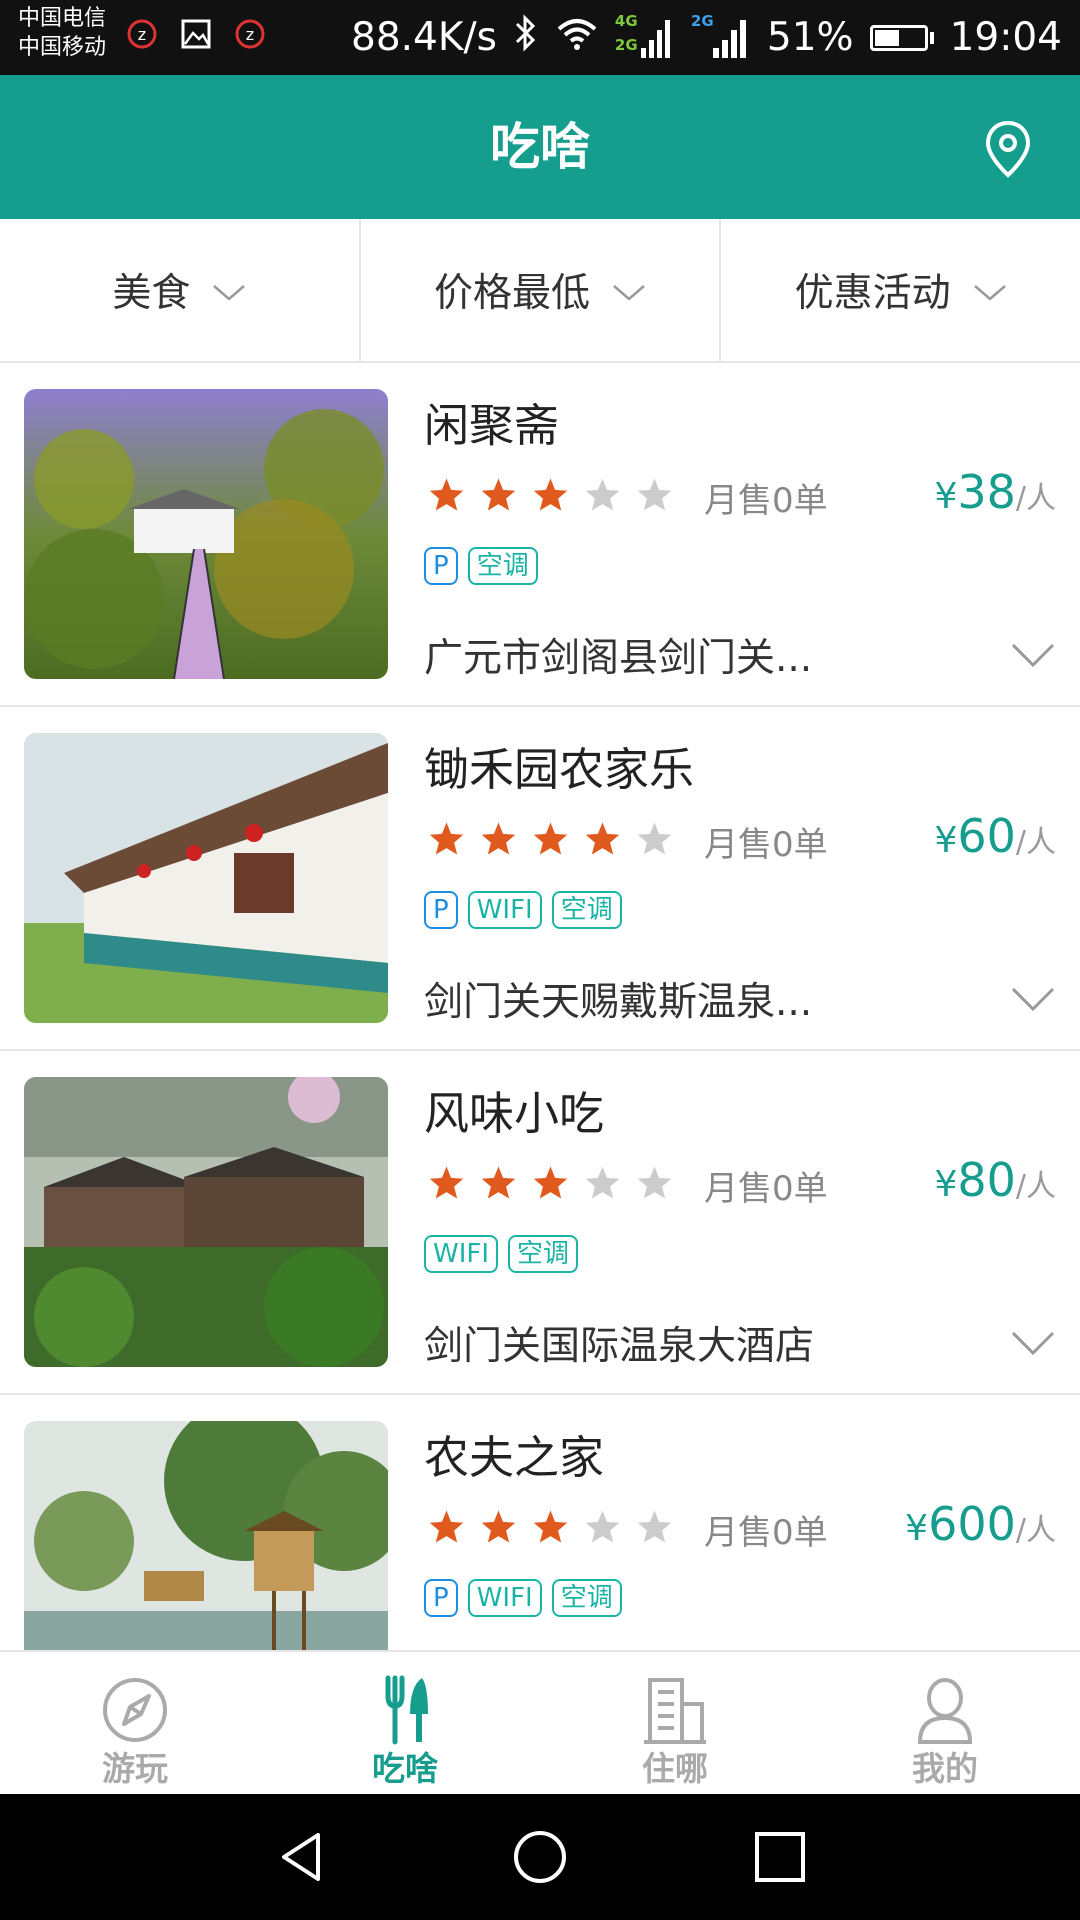 Image resolution: width=1080 pixels, height=1920 pixels. I want to click on amenity-tags: P 空调, so click(481, 566).